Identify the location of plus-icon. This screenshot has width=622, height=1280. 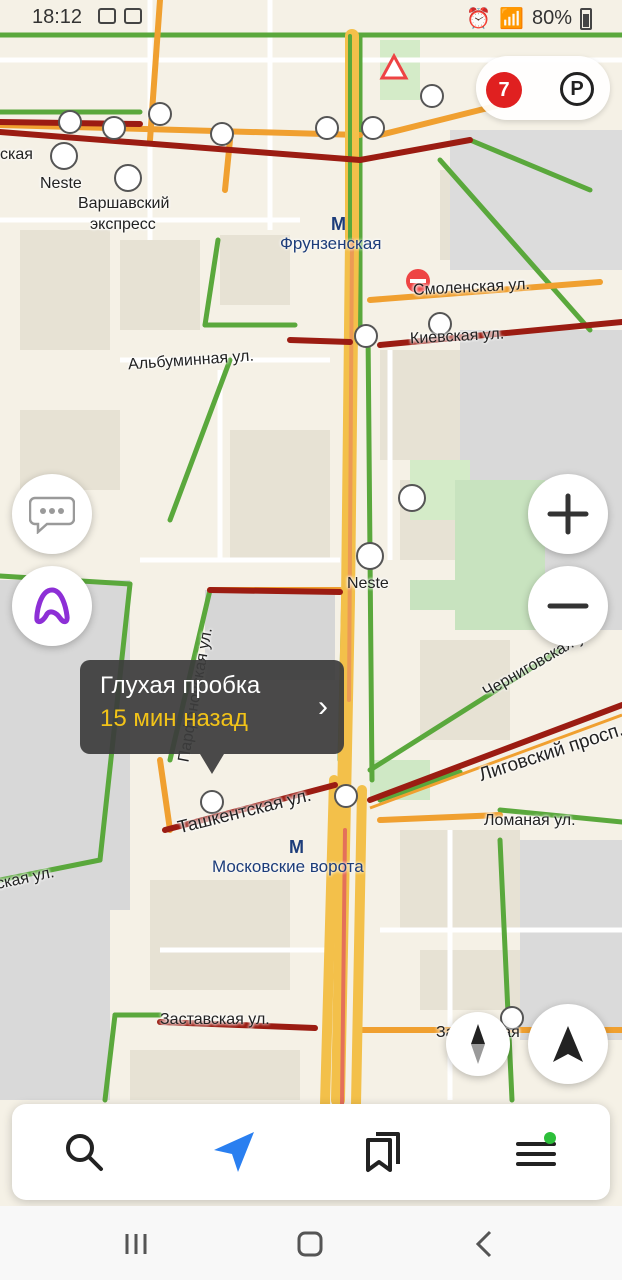
(568, 514).